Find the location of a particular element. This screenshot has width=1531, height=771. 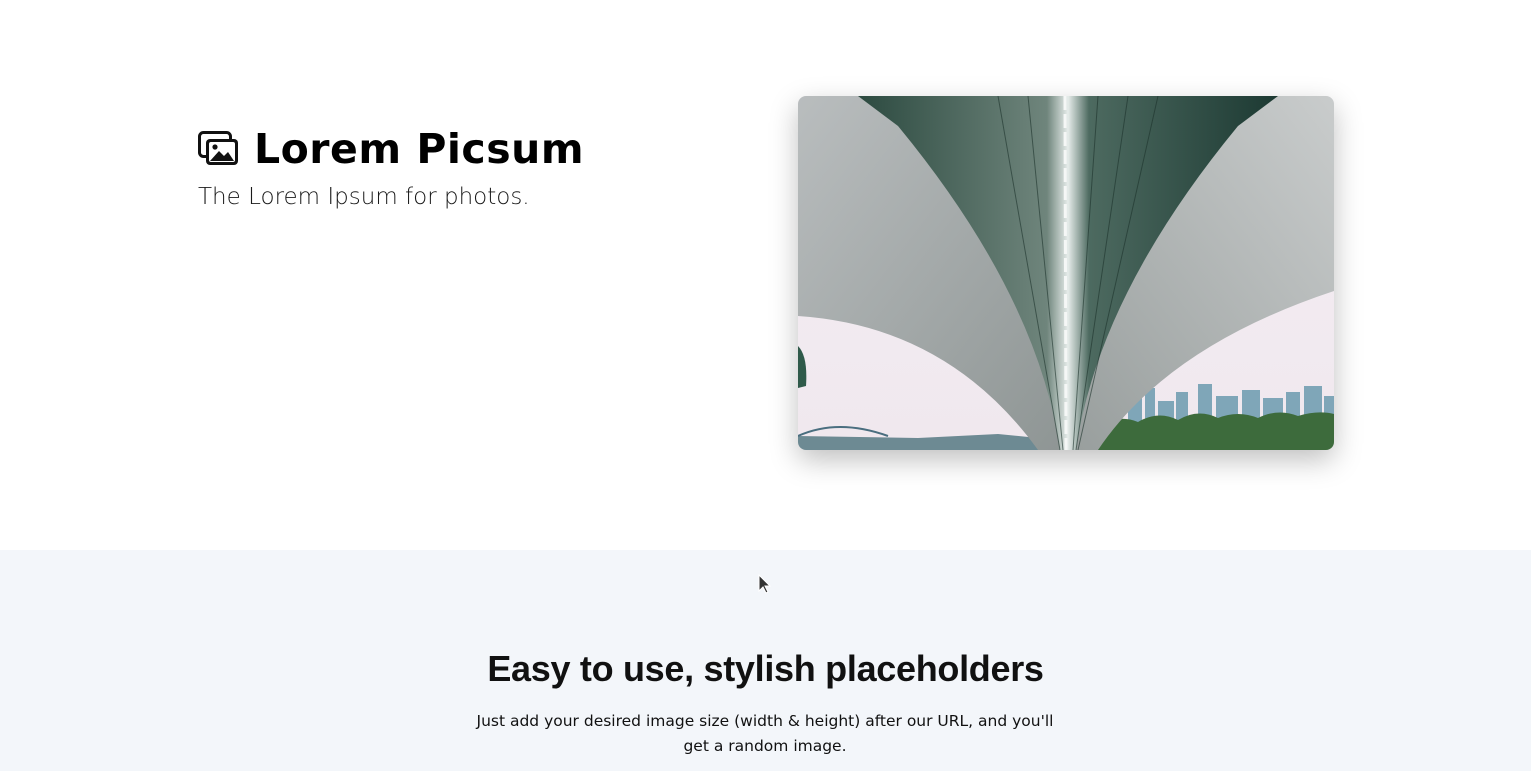

brand: Lorem Picsum is located at coordinates (391, 149).